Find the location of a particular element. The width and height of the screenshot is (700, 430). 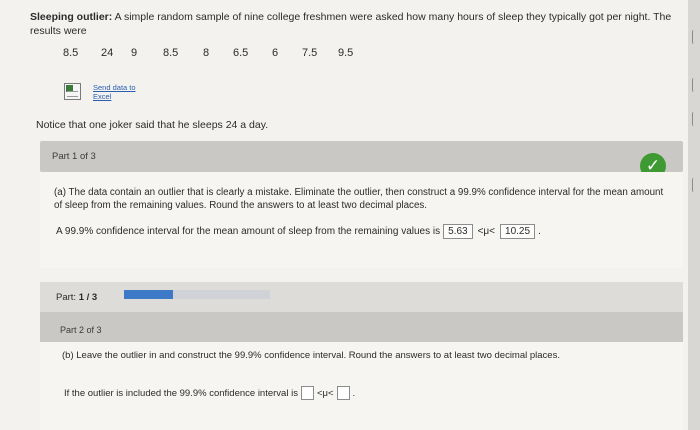

data-value: 7.5 is located at coordinates (310, 53).